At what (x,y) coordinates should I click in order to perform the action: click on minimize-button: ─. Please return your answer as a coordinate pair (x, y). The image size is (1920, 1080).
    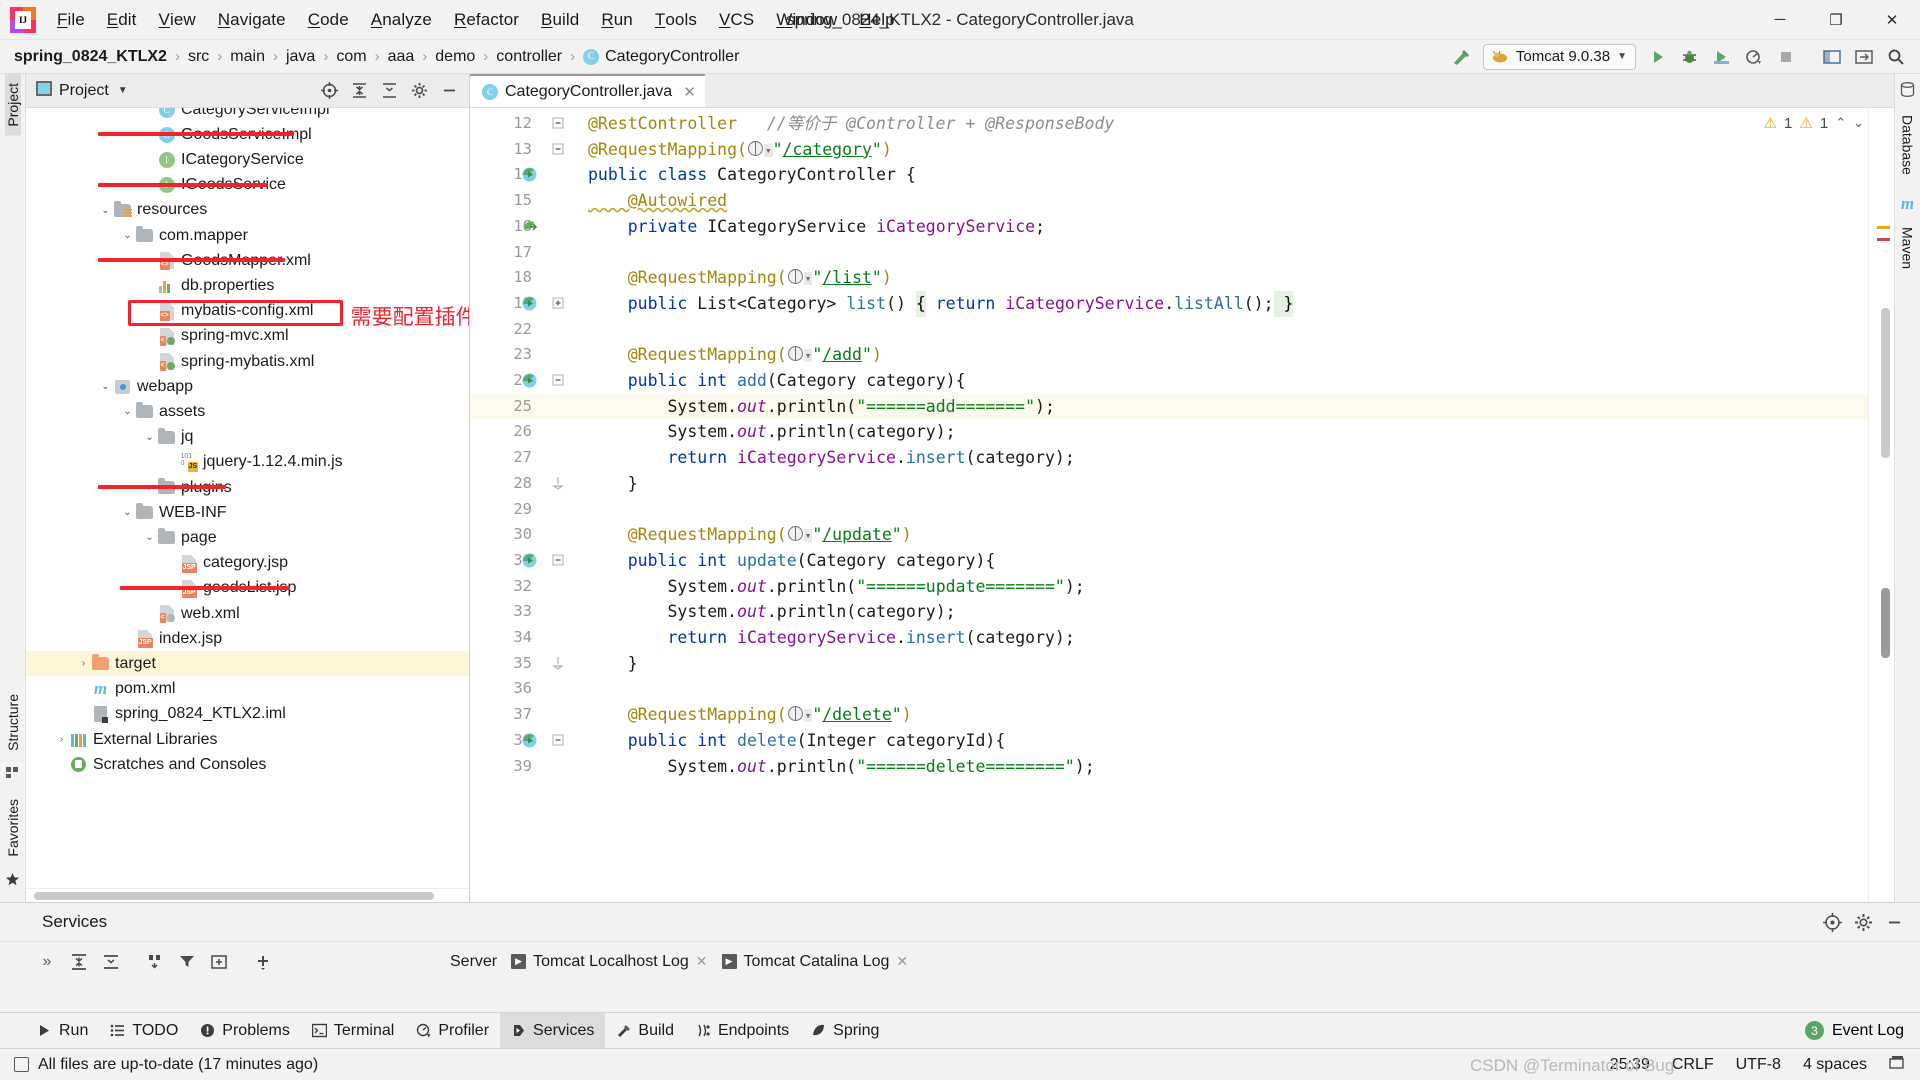
    Looking at the image, I should click on (1780, 19).